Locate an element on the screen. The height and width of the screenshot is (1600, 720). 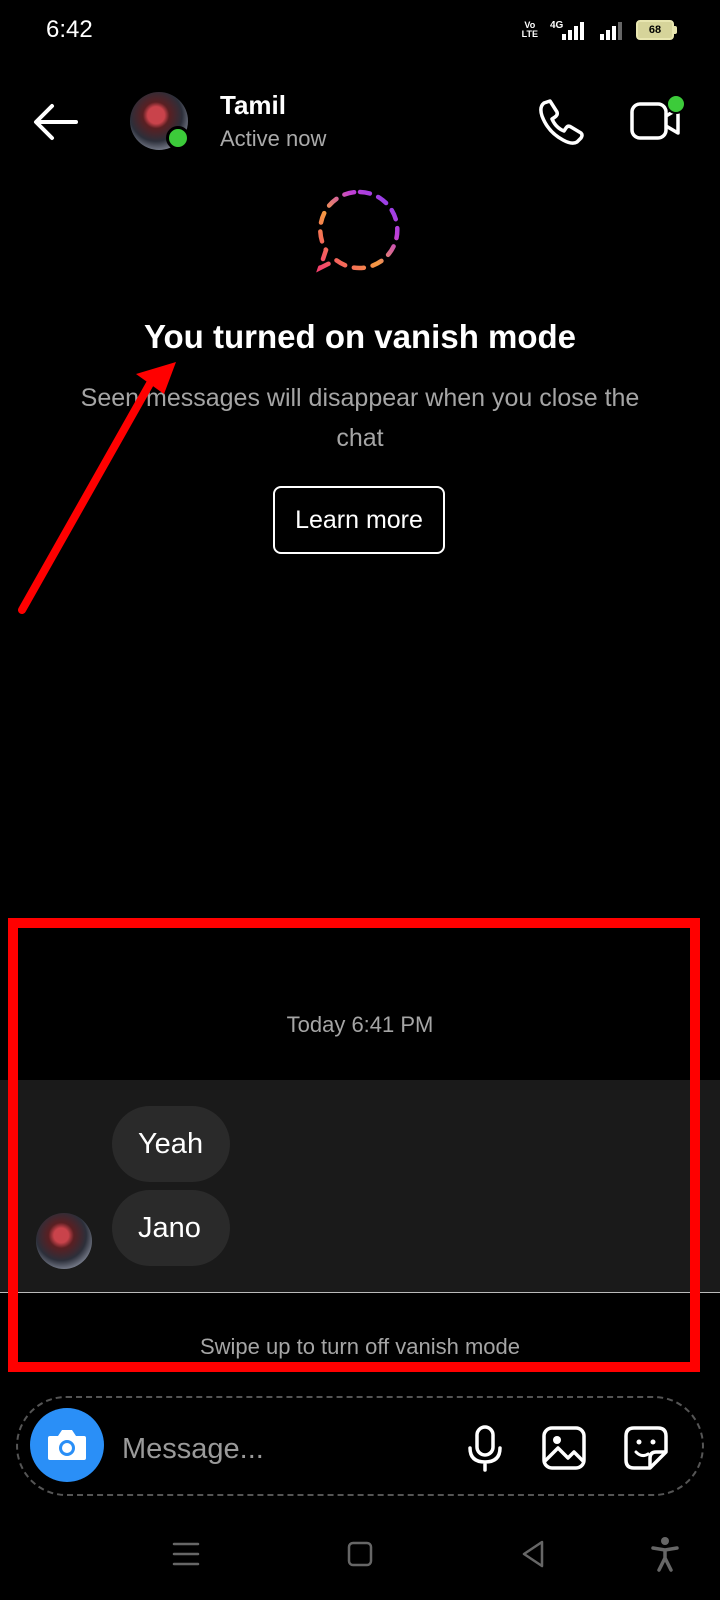
back-arrow-icon is located at coordinates (56, 122).